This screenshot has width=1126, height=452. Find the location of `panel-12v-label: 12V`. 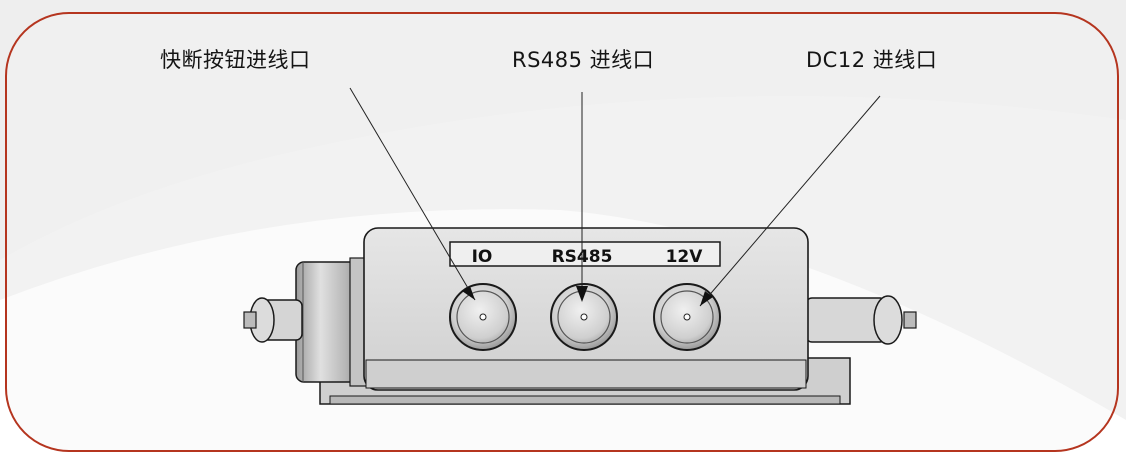

panel-12v-label: 12V is located at coordinates (685, 257).